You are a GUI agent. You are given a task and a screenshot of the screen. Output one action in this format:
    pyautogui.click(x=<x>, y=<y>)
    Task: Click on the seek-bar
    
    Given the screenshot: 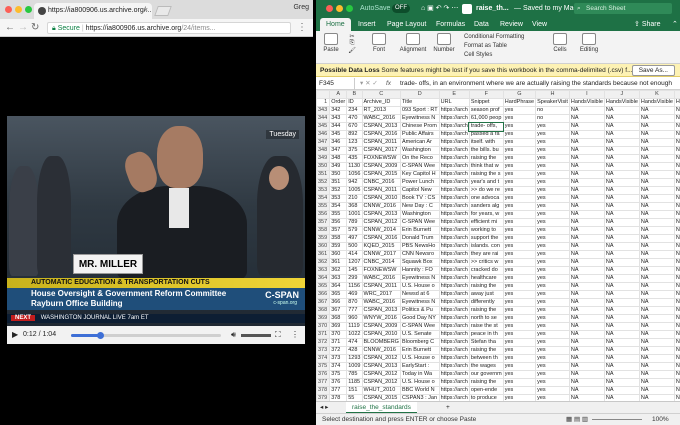 What is the action you would take?
    pyautogui.click(x=146, y=335)
    